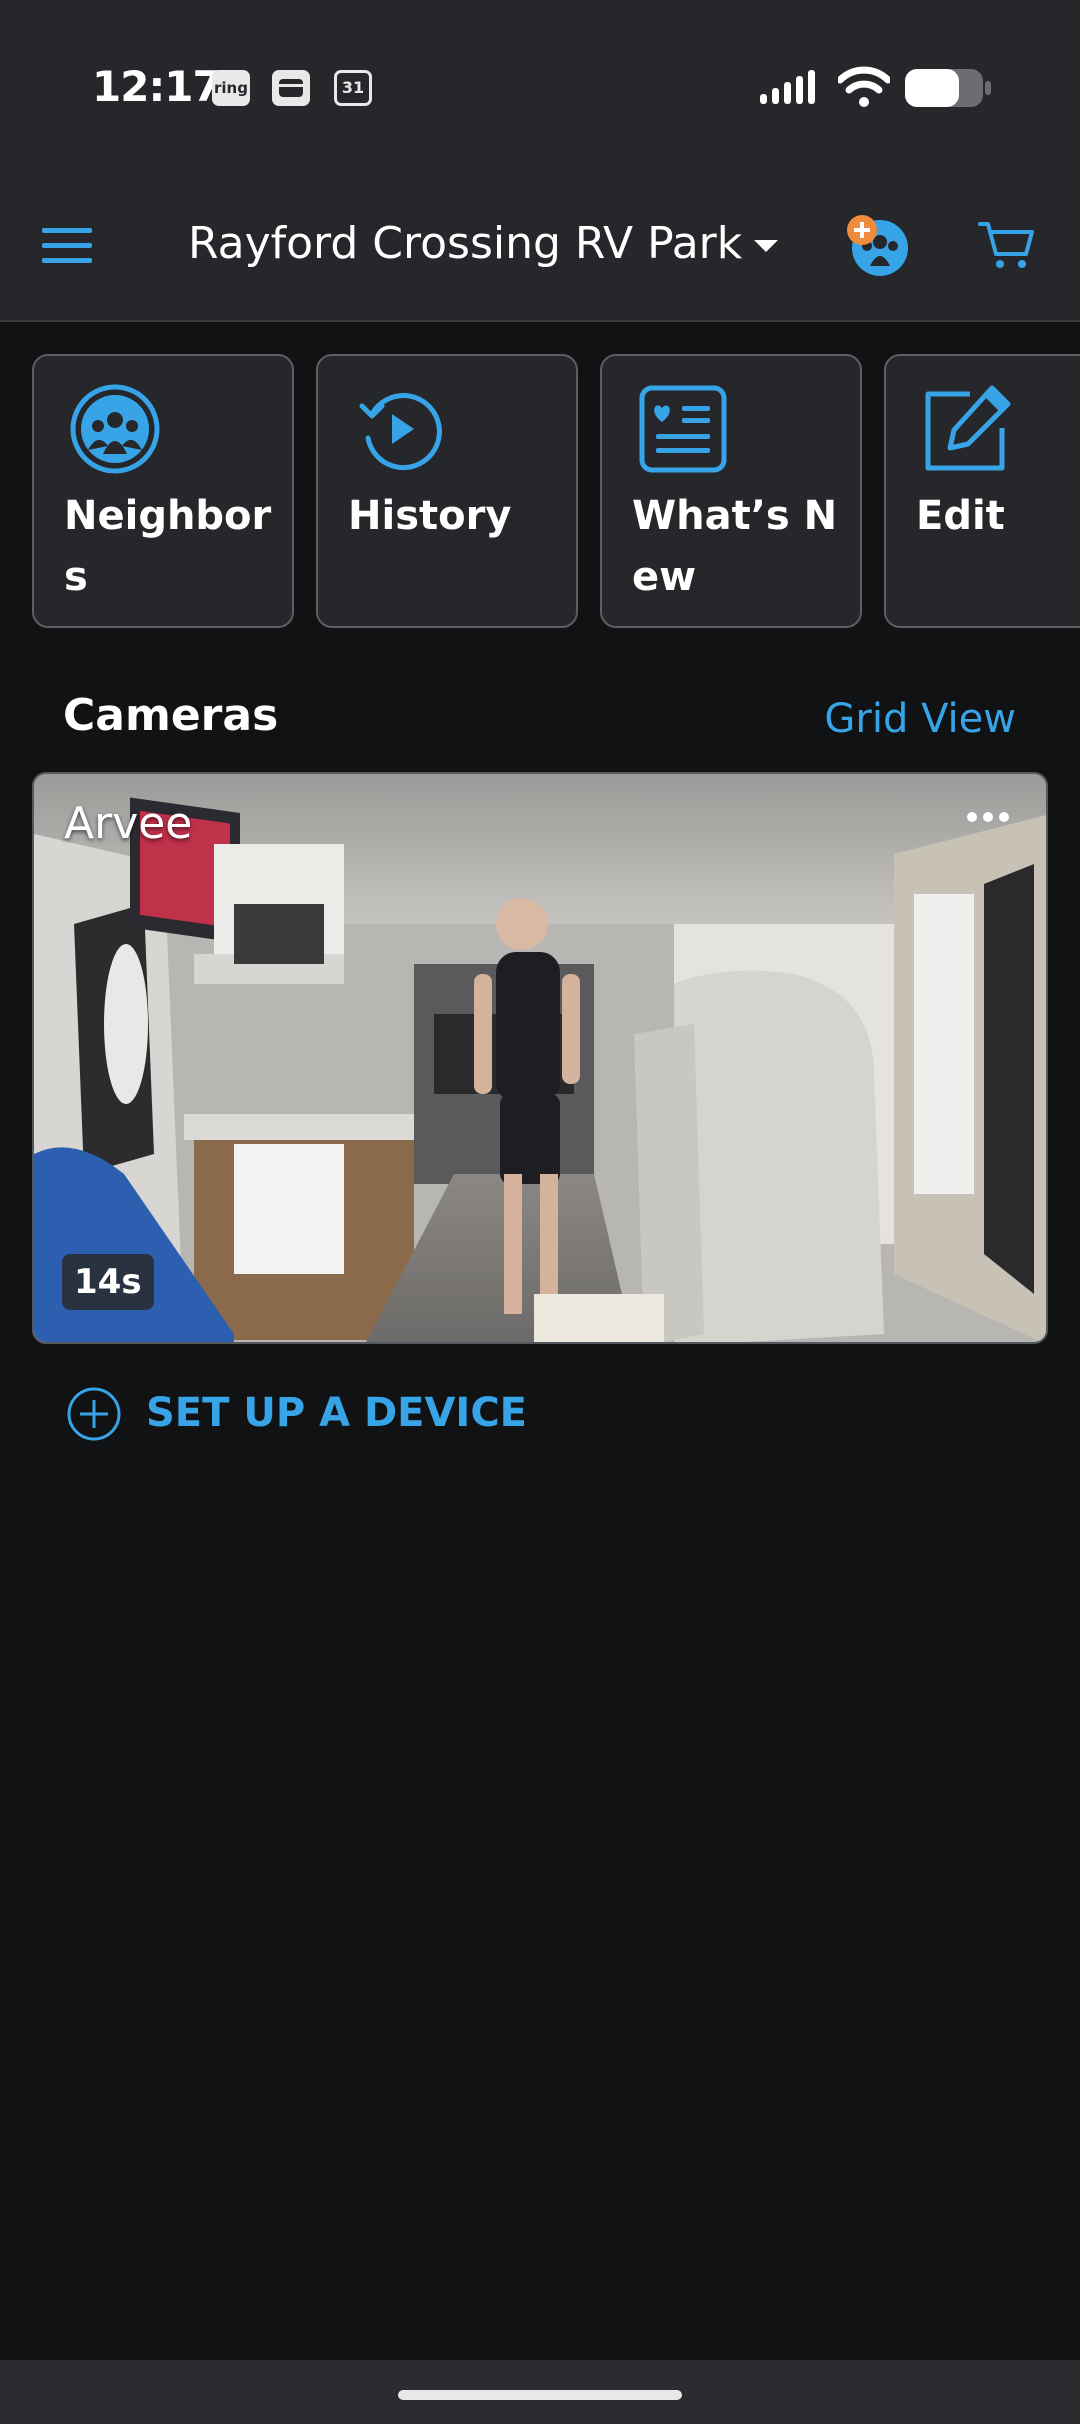  Describe the element at coordinates (1007, 246) in the screenshot. I see `shopping-cart-icon` at that location.